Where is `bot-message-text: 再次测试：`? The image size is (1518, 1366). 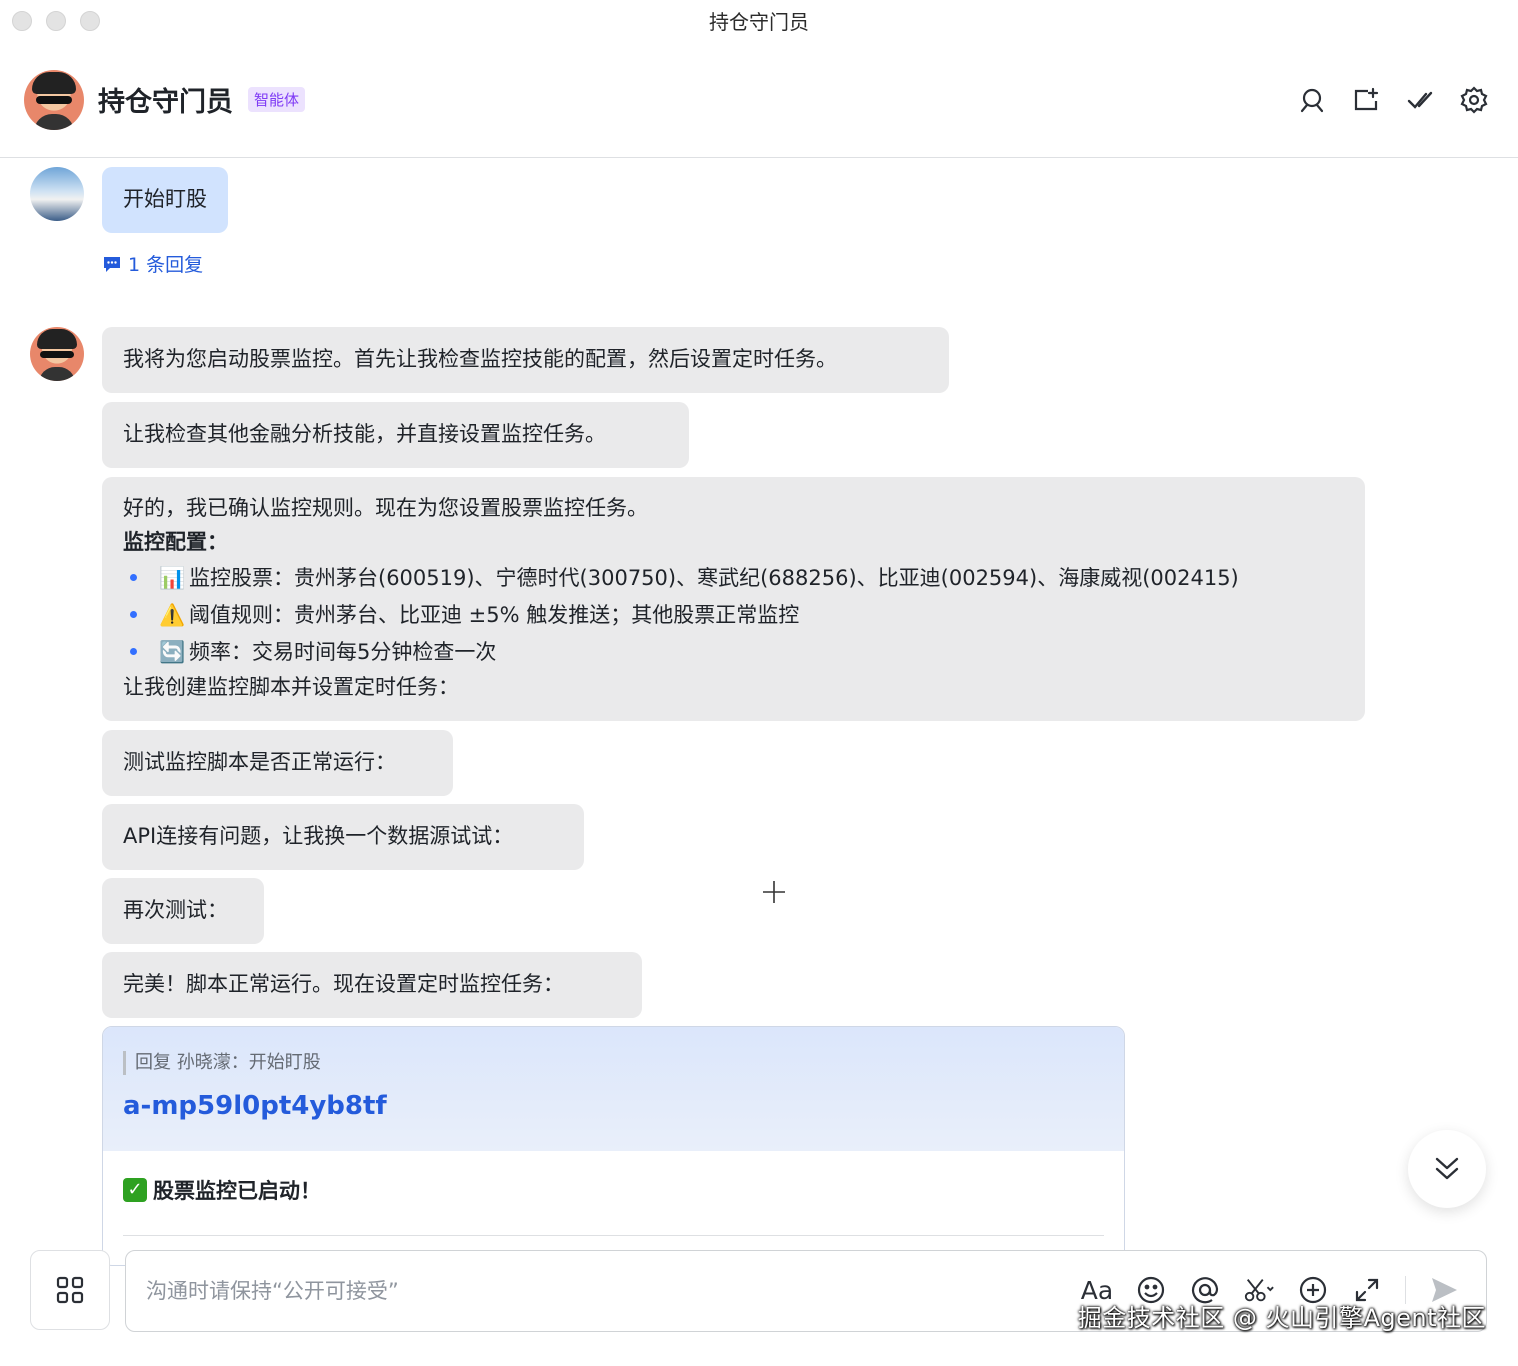 bot-message-text: 再次测试： is located at coordinates (175, 910).